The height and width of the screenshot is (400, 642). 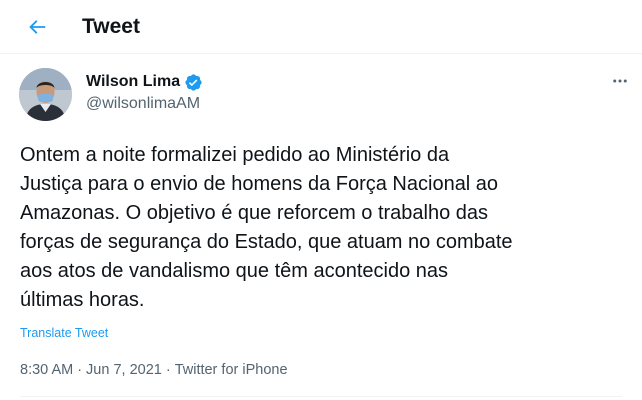 What do you see at coordinates (124, 370) in the screenshot?
I see `tweet-date: Jun 7, 2021` at bounding box center [124, 370].